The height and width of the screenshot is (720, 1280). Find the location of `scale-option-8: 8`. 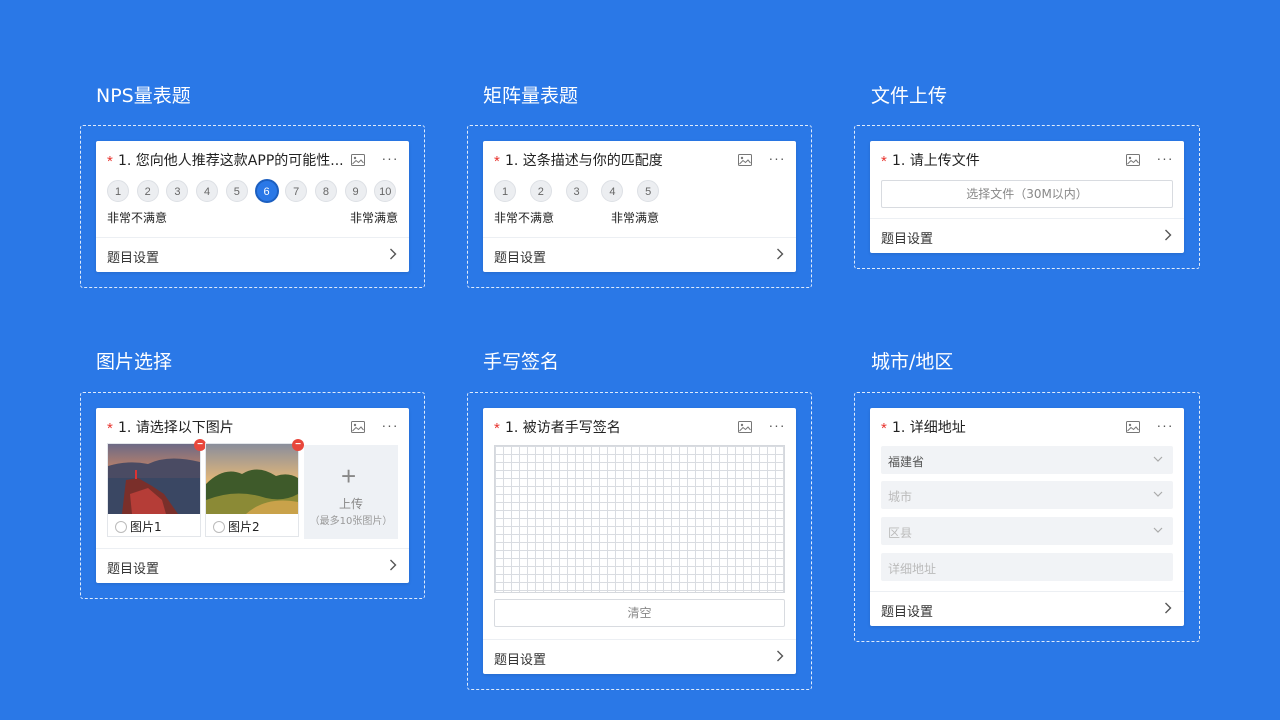

scale-option-8: 8 is located at coordinates (325, 191).